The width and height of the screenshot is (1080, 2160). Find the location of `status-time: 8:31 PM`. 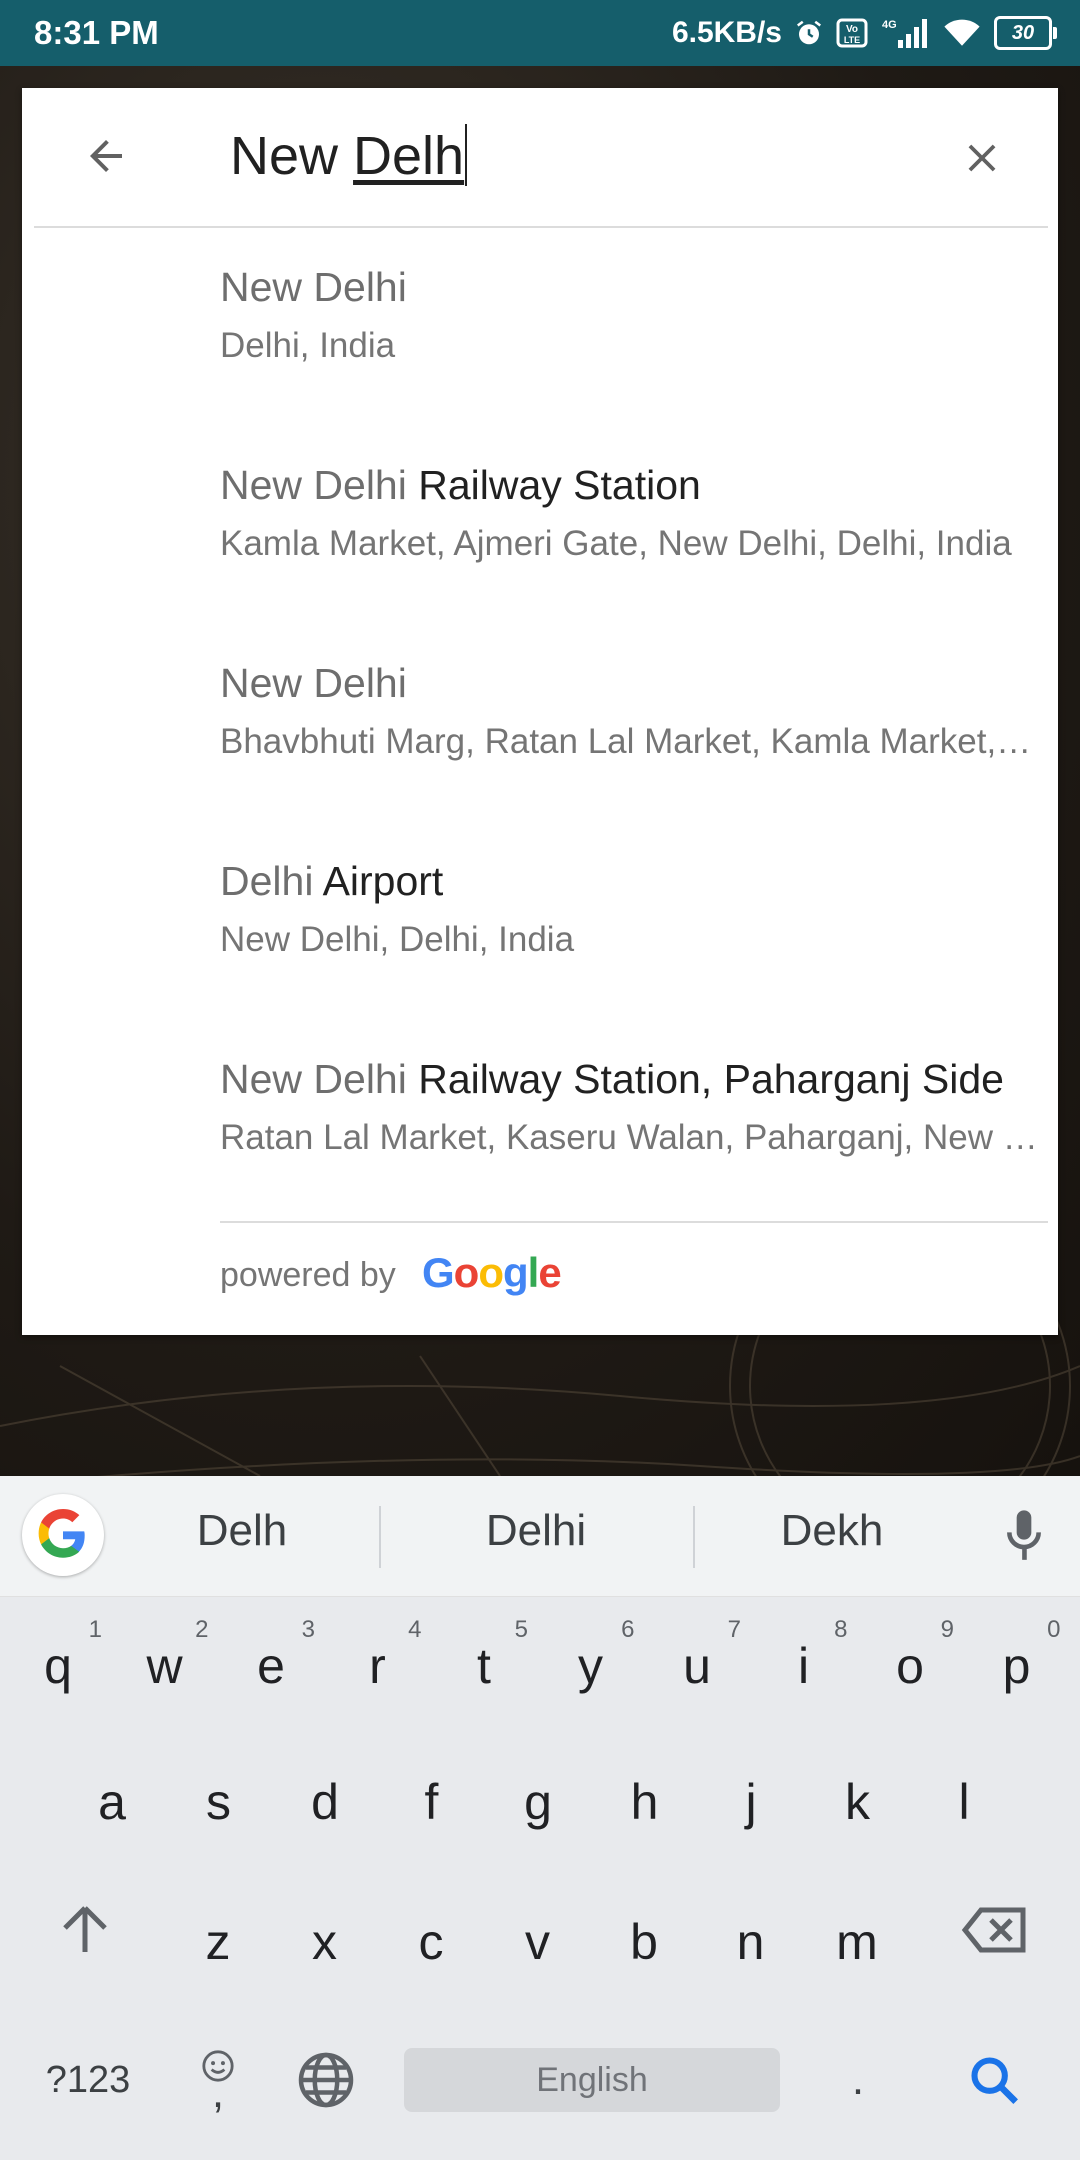

status-time: 8:31 PM is located at coordinates (96, 32).